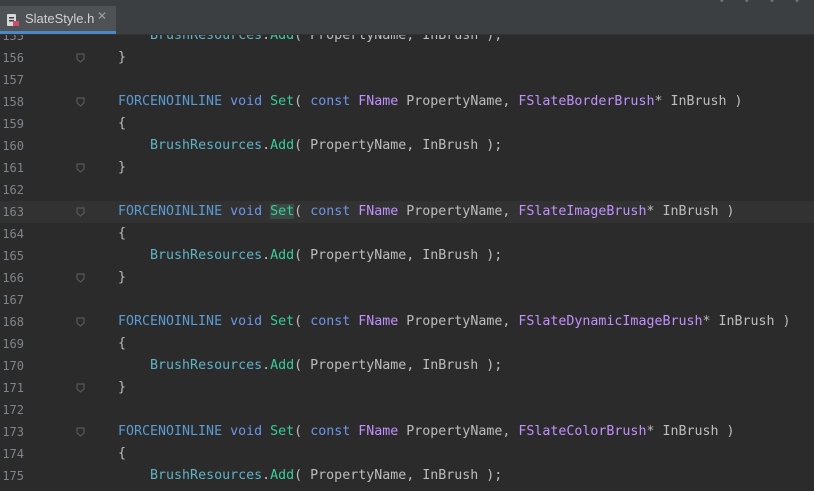  What do you see at coordinates (13, 168) in the screenshot?
I see `line-number: 161` at bounding box center [13, 168].